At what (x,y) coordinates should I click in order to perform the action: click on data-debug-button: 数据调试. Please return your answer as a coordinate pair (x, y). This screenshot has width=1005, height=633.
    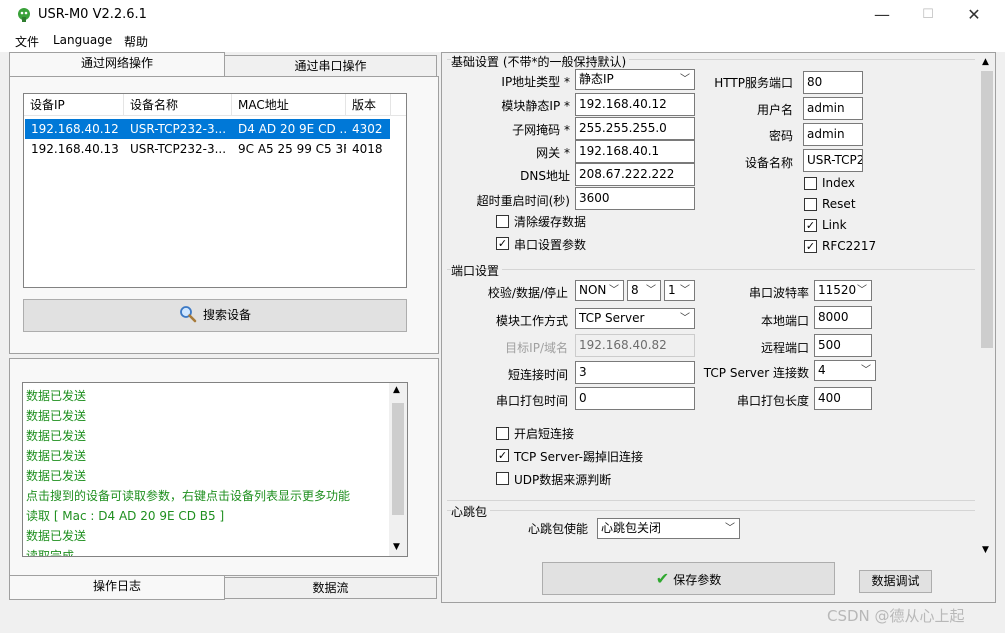
    Looking at the image, I should click on (895, 581).